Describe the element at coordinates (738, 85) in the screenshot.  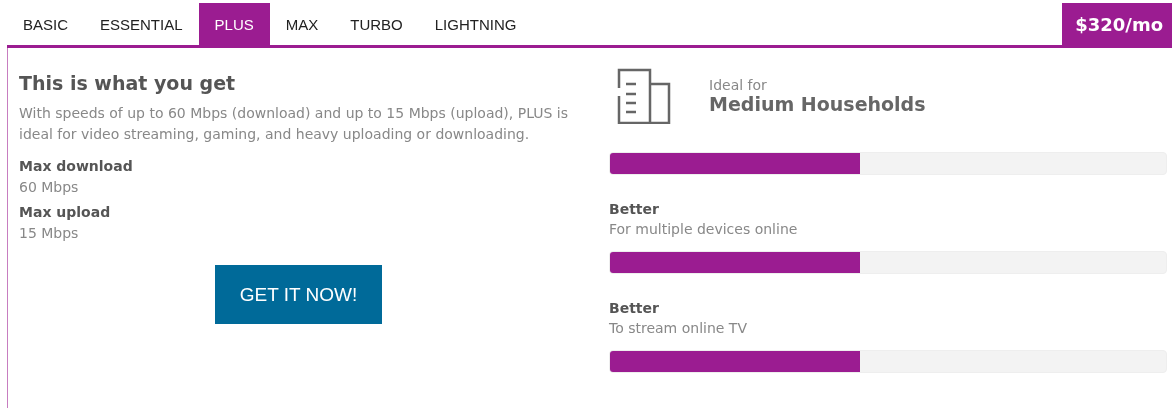
I see `ideal-for-caption: Ideal for` at that location.